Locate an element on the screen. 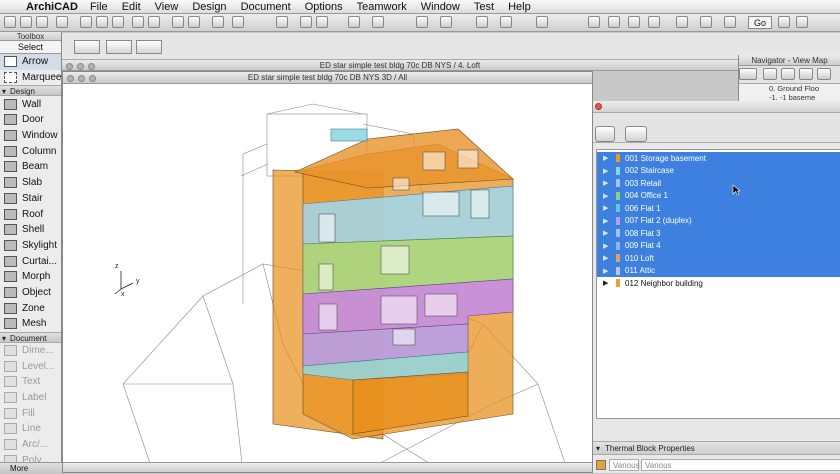 This screenshot has height=474, width=840. mirror-icon is located at coordinates (322, 22).